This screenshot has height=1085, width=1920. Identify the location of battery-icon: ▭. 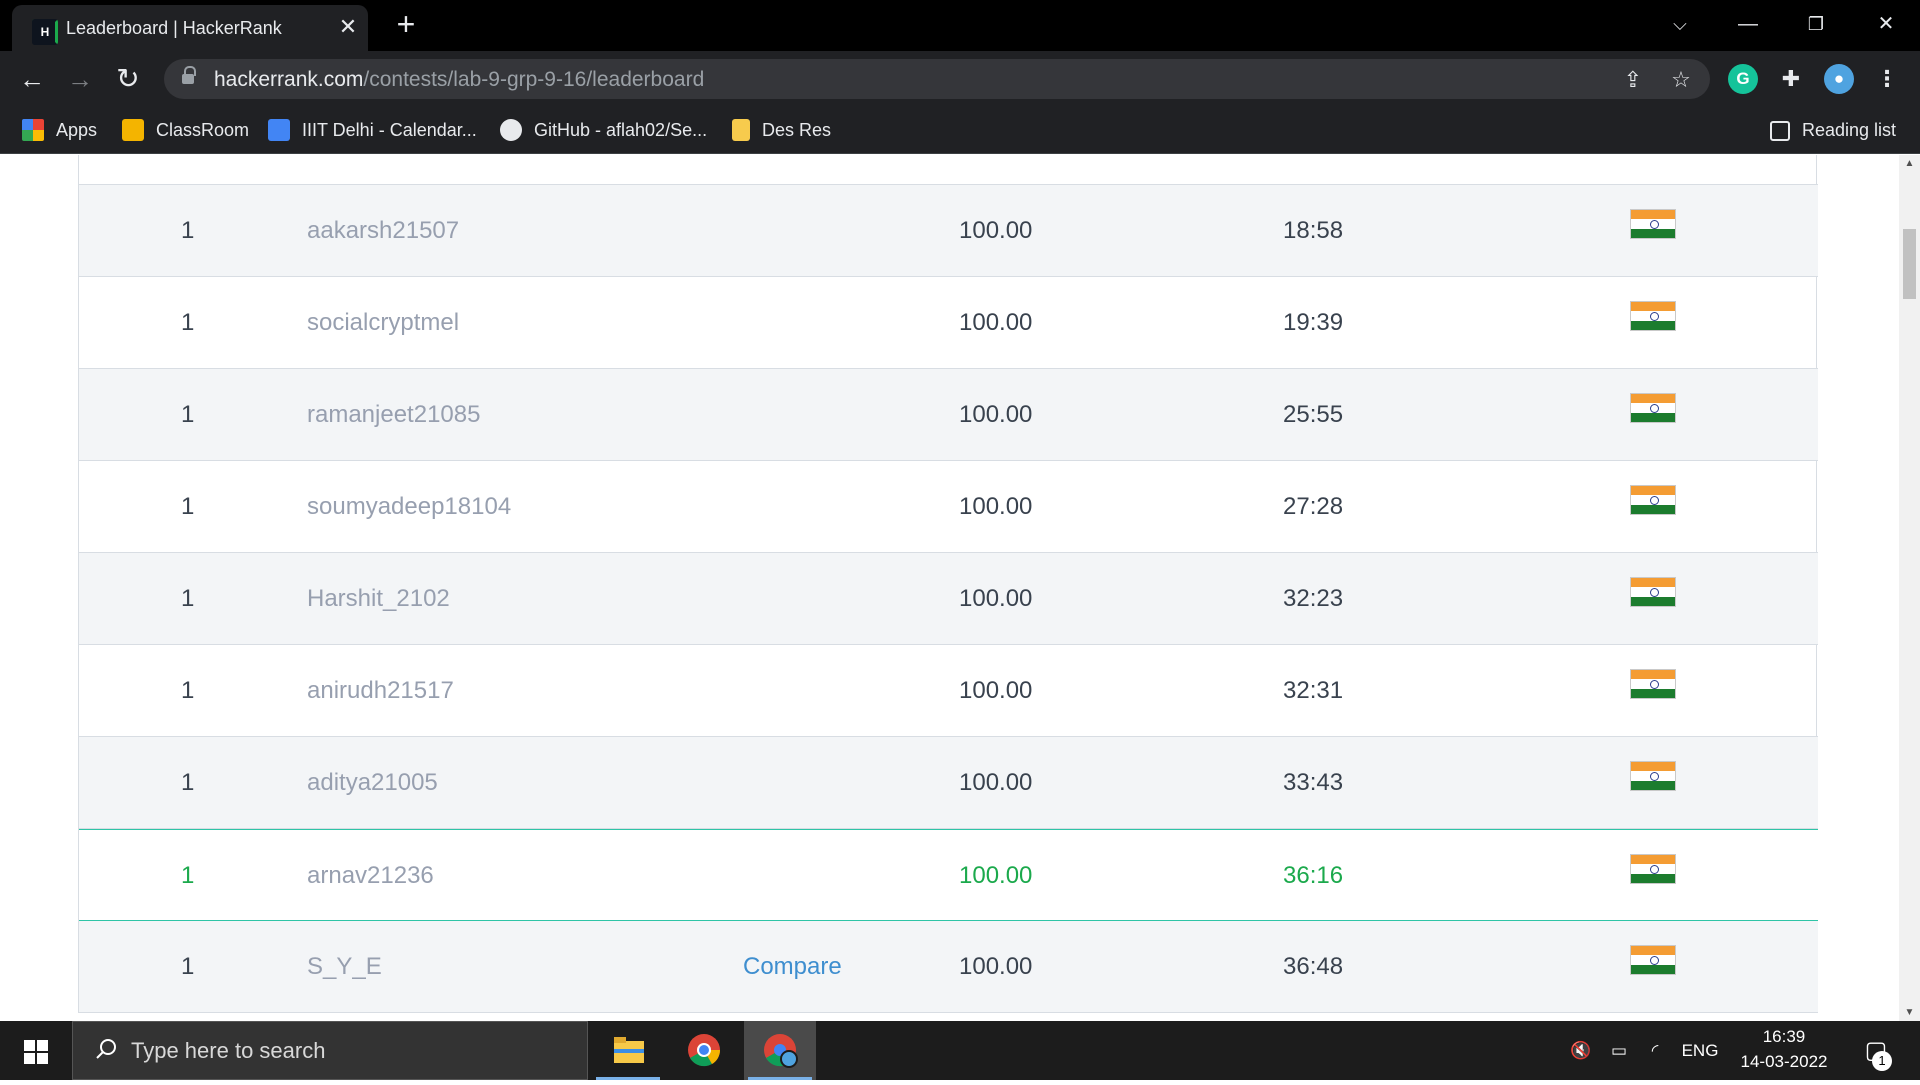
(1619, 1050).